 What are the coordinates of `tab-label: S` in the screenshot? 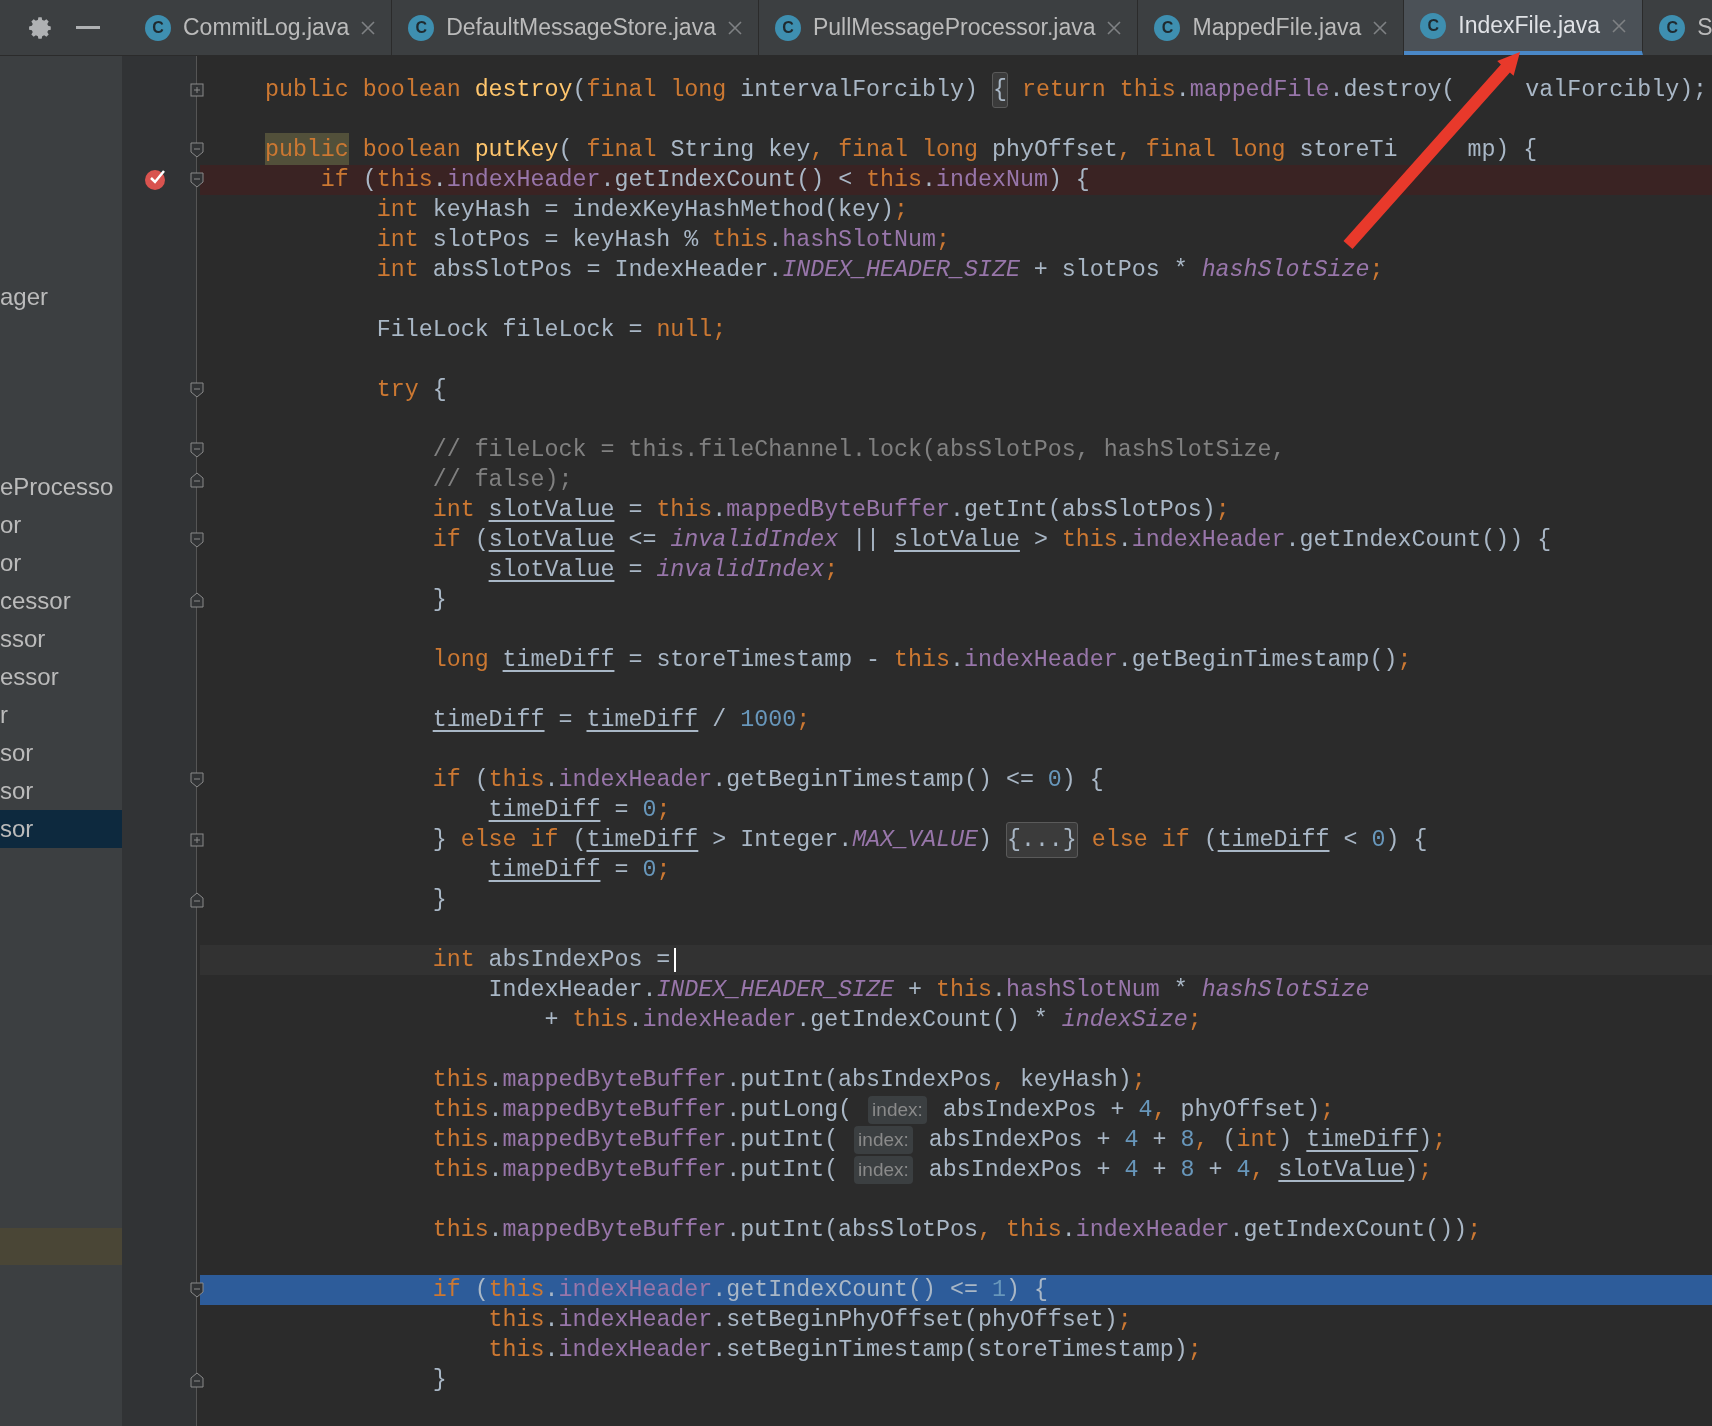 It's located at (1704, 28).